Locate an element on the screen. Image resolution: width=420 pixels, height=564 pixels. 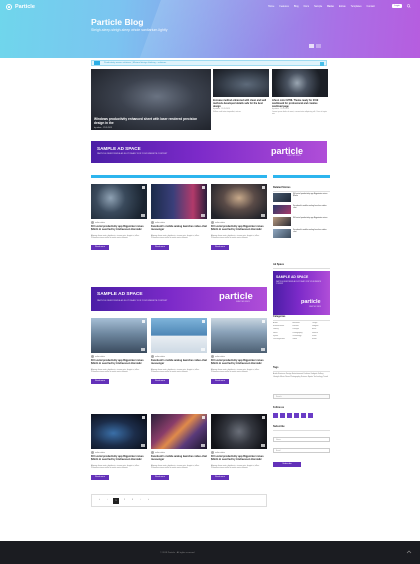
linkedin-icon is located at coordinates (303, 415).